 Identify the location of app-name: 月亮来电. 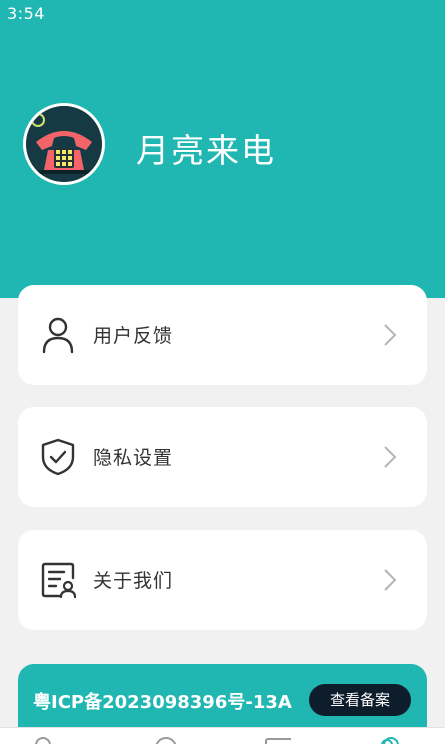
(206, 150).